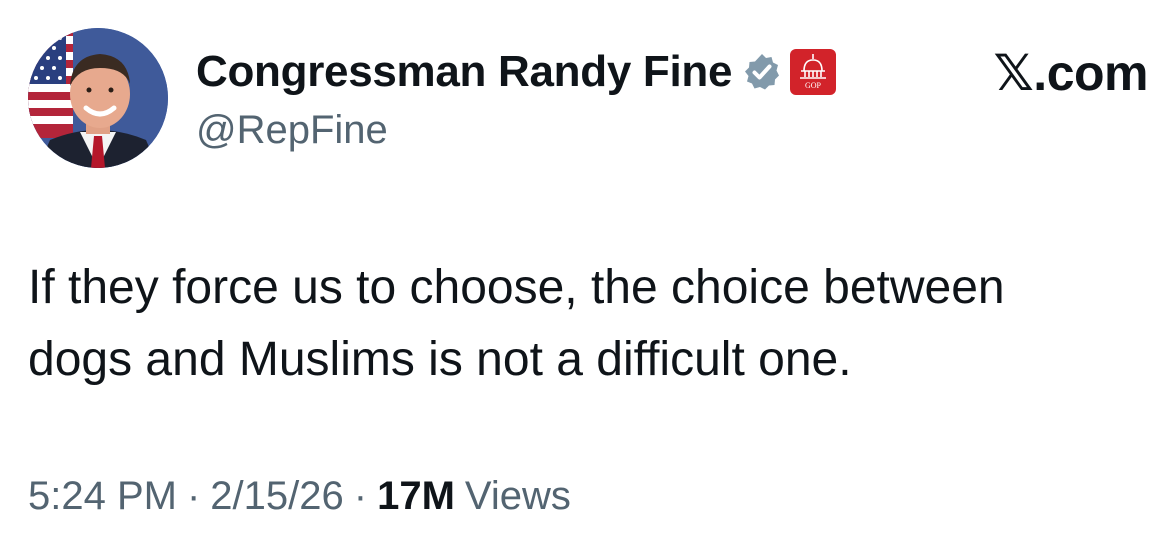 The image size is (1170, 545). What do you see at coordinates (762, 72) in the screenshot?
I see `verified-check-badge-icon` at bounding box center [762, 72].